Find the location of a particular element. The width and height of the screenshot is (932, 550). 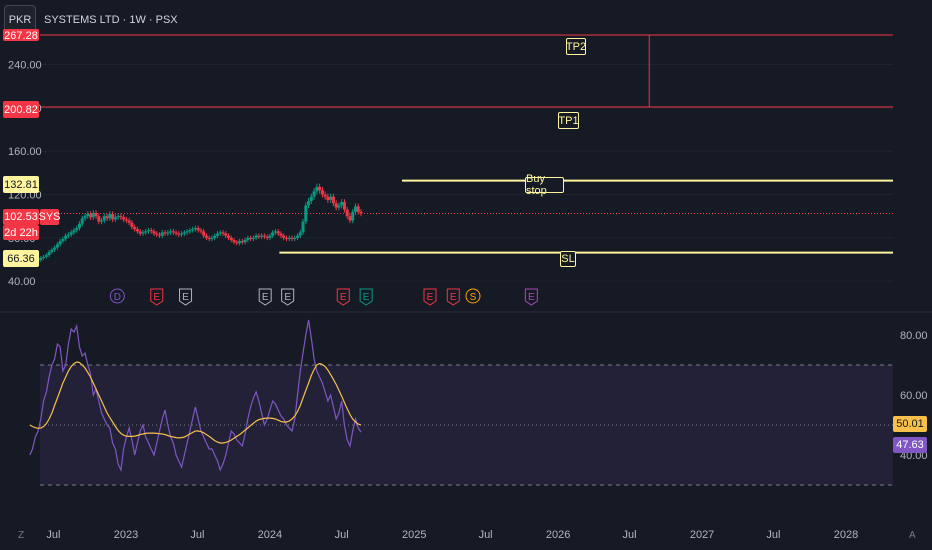

auto-scale-button: A is located at coordinates (912, 535).